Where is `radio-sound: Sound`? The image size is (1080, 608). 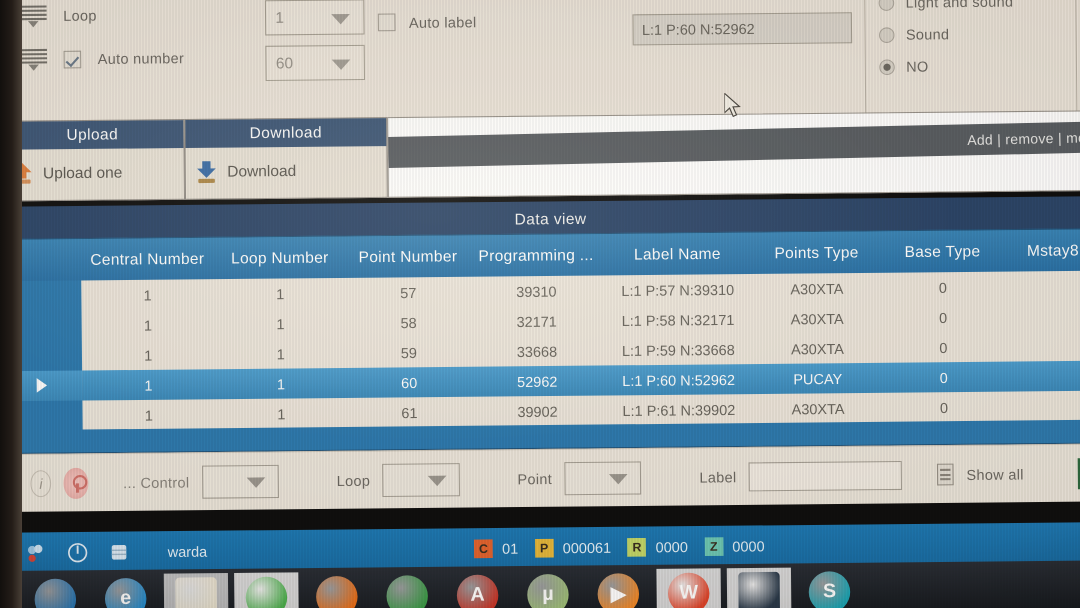 radio-sound: Sound is located at coordinates (946, 34).